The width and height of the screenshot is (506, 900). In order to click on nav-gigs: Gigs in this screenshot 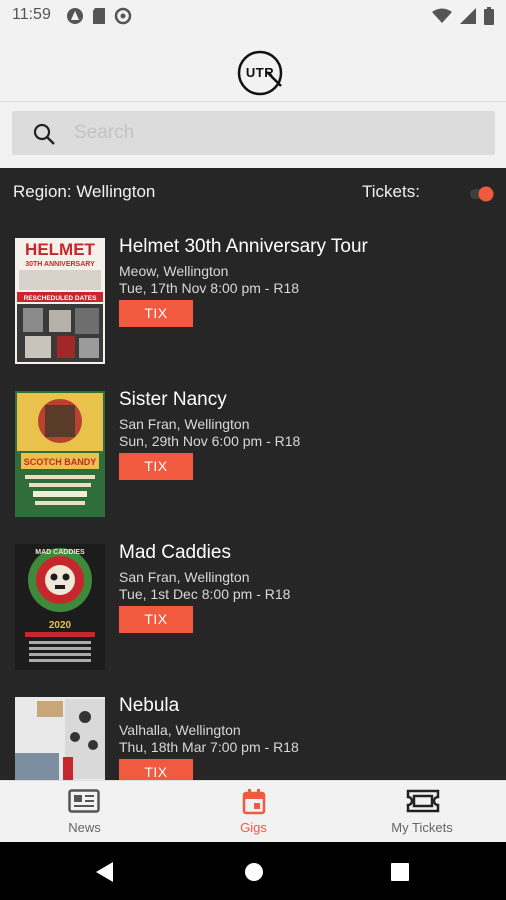, I will do `click(253, 812)`.